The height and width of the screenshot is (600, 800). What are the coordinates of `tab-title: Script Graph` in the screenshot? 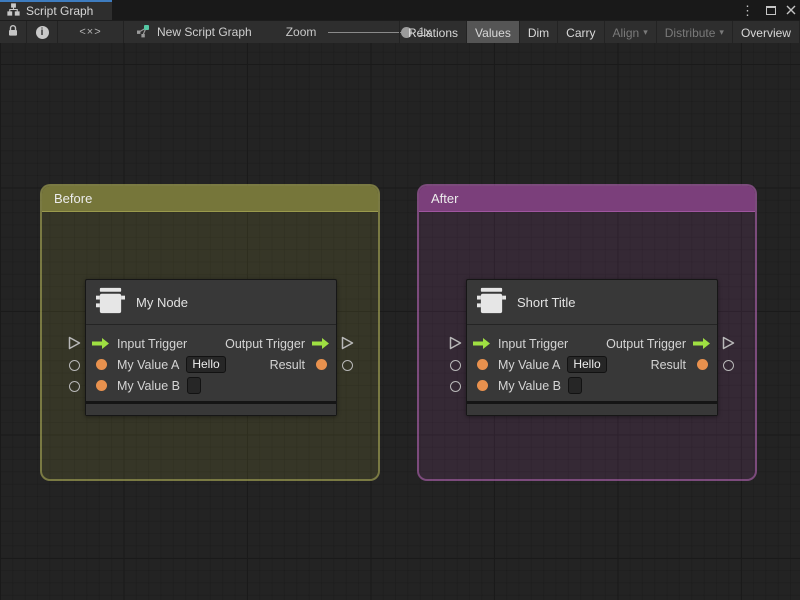 It's located at (60, 11).